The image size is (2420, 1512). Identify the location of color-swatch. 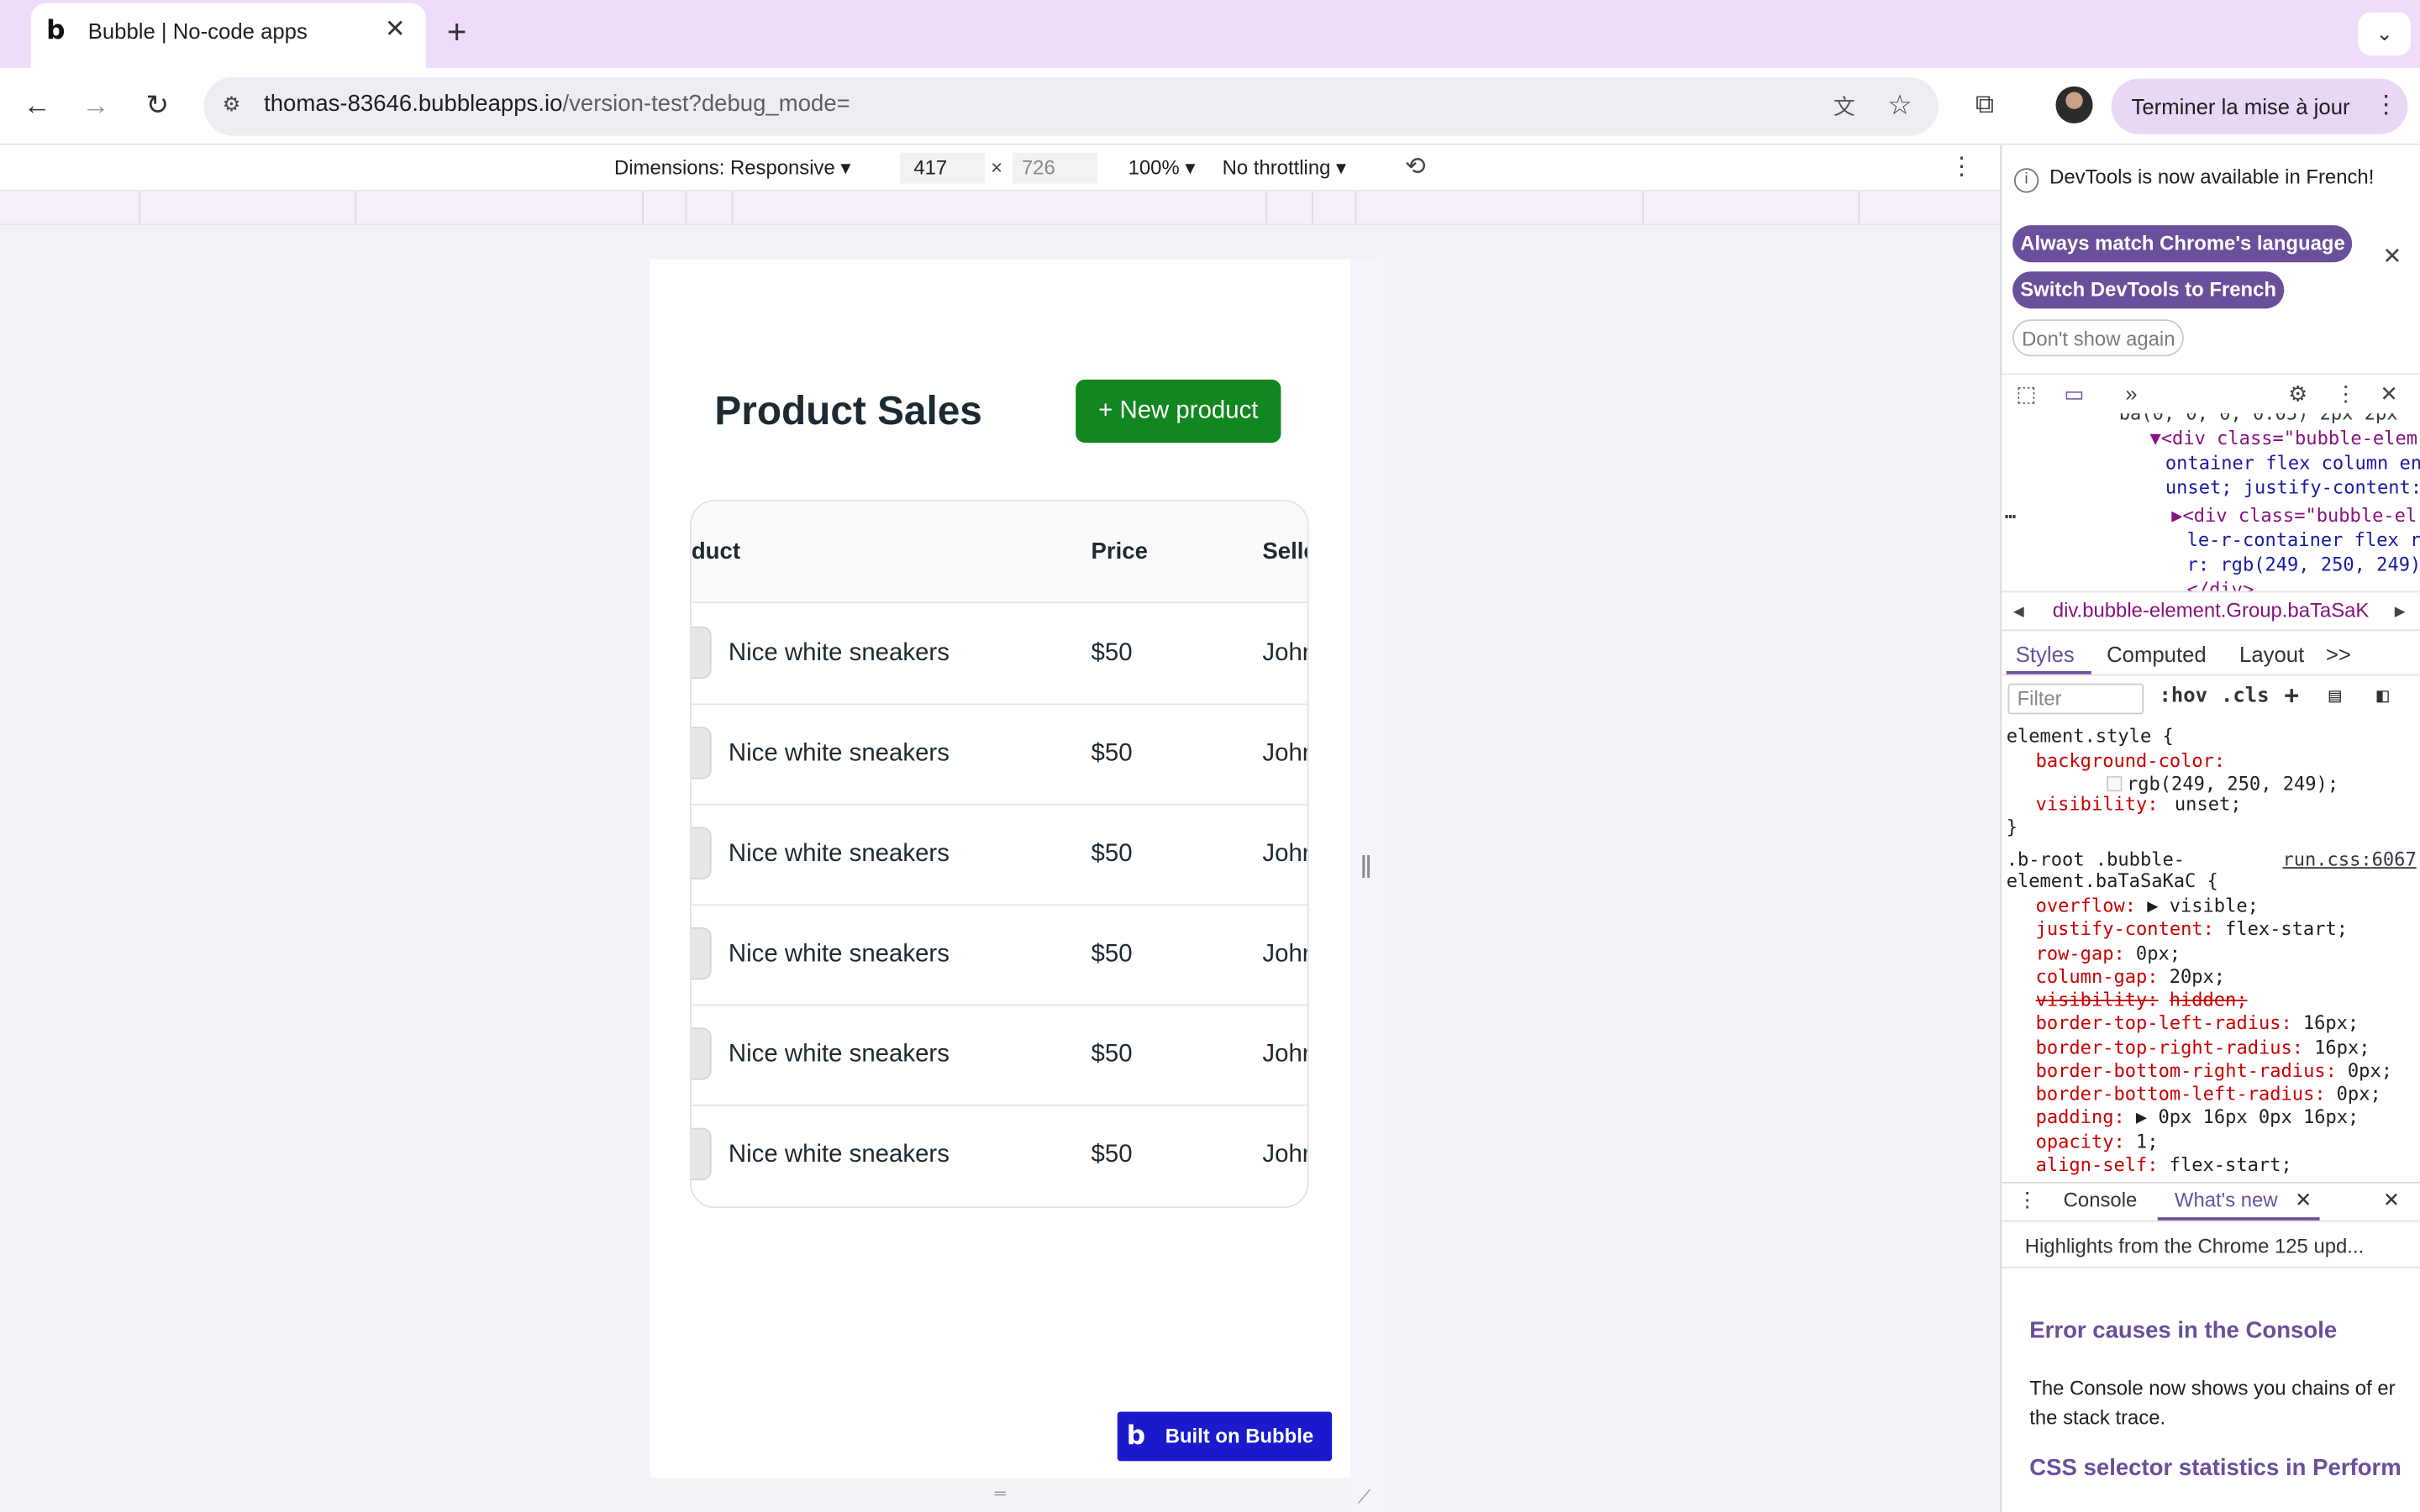
(2115, 783).